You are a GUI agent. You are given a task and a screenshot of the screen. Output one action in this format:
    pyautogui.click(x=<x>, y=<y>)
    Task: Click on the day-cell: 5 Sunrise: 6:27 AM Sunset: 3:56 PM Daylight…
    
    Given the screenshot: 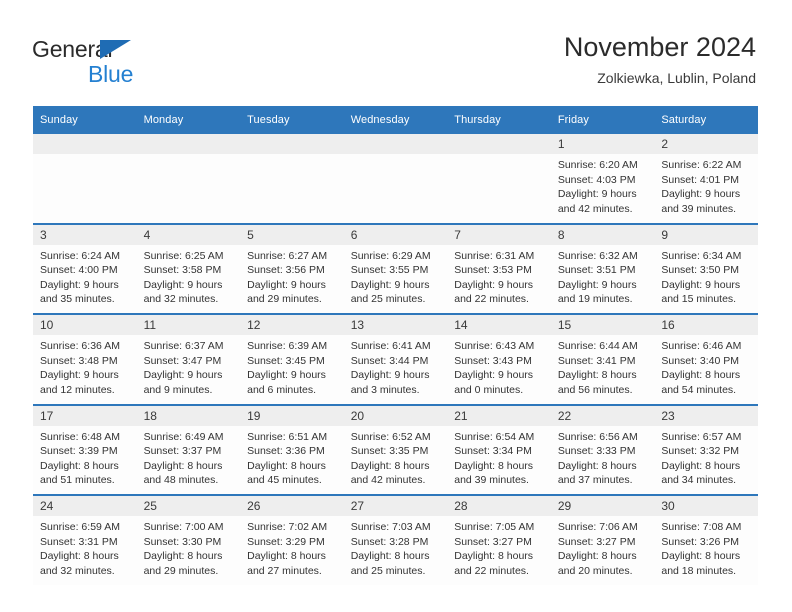 What is the action you would take?
    pyautogui.click(x=292, y=268)
    